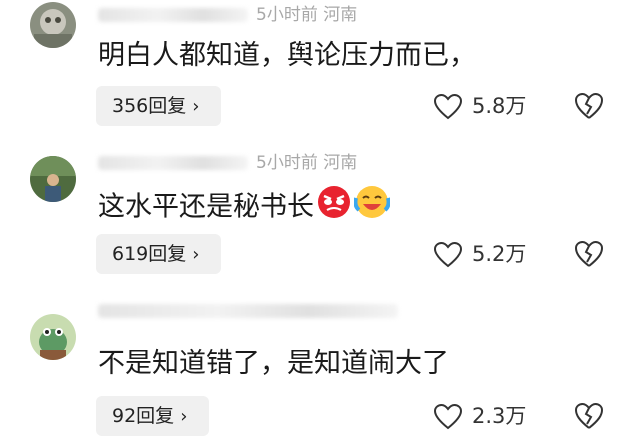 Image resolution: width=640 pixels, height=444 pixels. I want to click on like-button: 5.8万, so click(480, 106).